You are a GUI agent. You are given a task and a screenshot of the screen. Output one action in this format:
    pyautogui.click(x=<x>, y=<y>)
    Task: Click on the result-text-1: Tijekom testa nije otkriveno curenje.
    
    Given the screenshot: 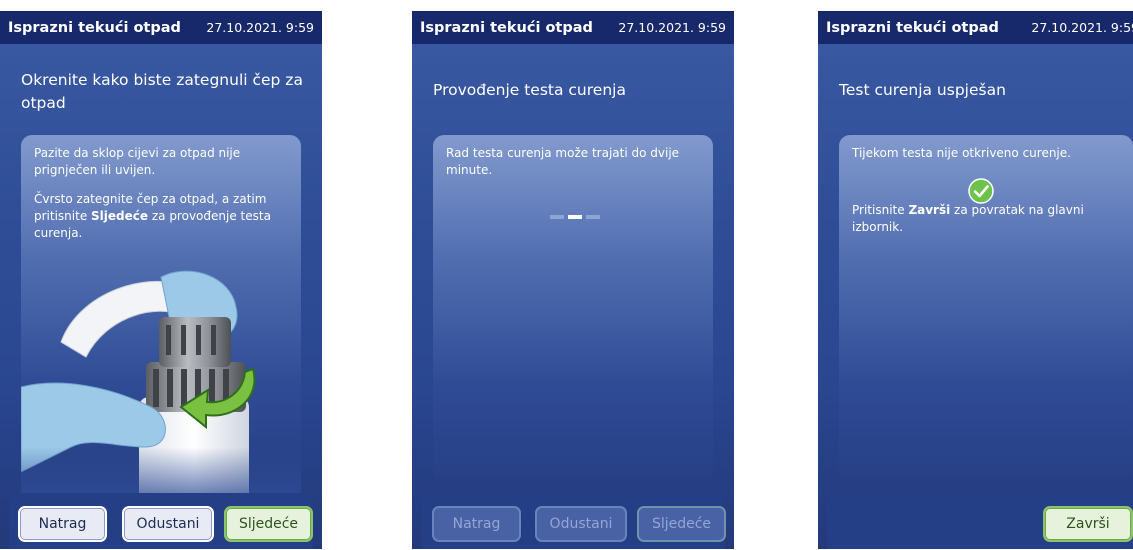 What is the action you would take?
    pyautogui.click(x=961, y=153)
    